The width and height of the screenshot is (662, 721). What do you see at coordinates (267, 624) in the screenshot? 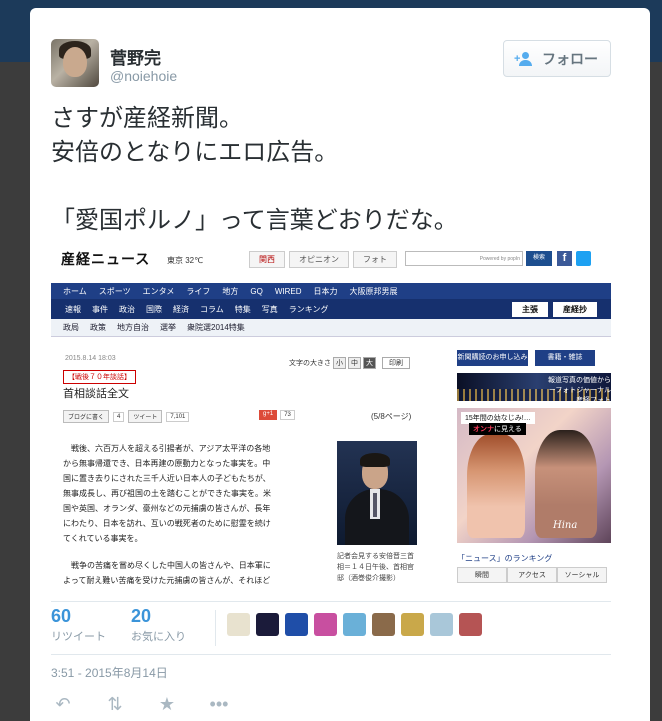
I see `dark-avatar` at bounding box center [267, 624].